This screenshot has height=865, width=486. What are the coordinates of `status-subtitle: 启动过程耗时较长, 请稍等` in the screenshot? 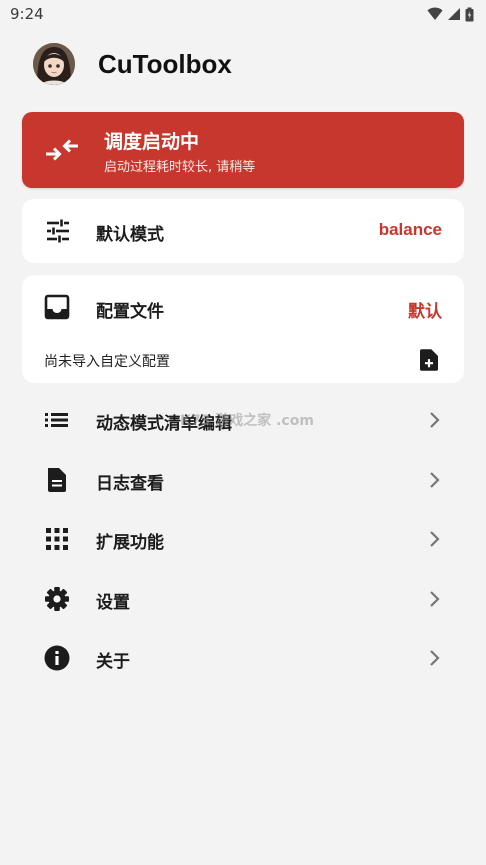 It's located at (180, 167).